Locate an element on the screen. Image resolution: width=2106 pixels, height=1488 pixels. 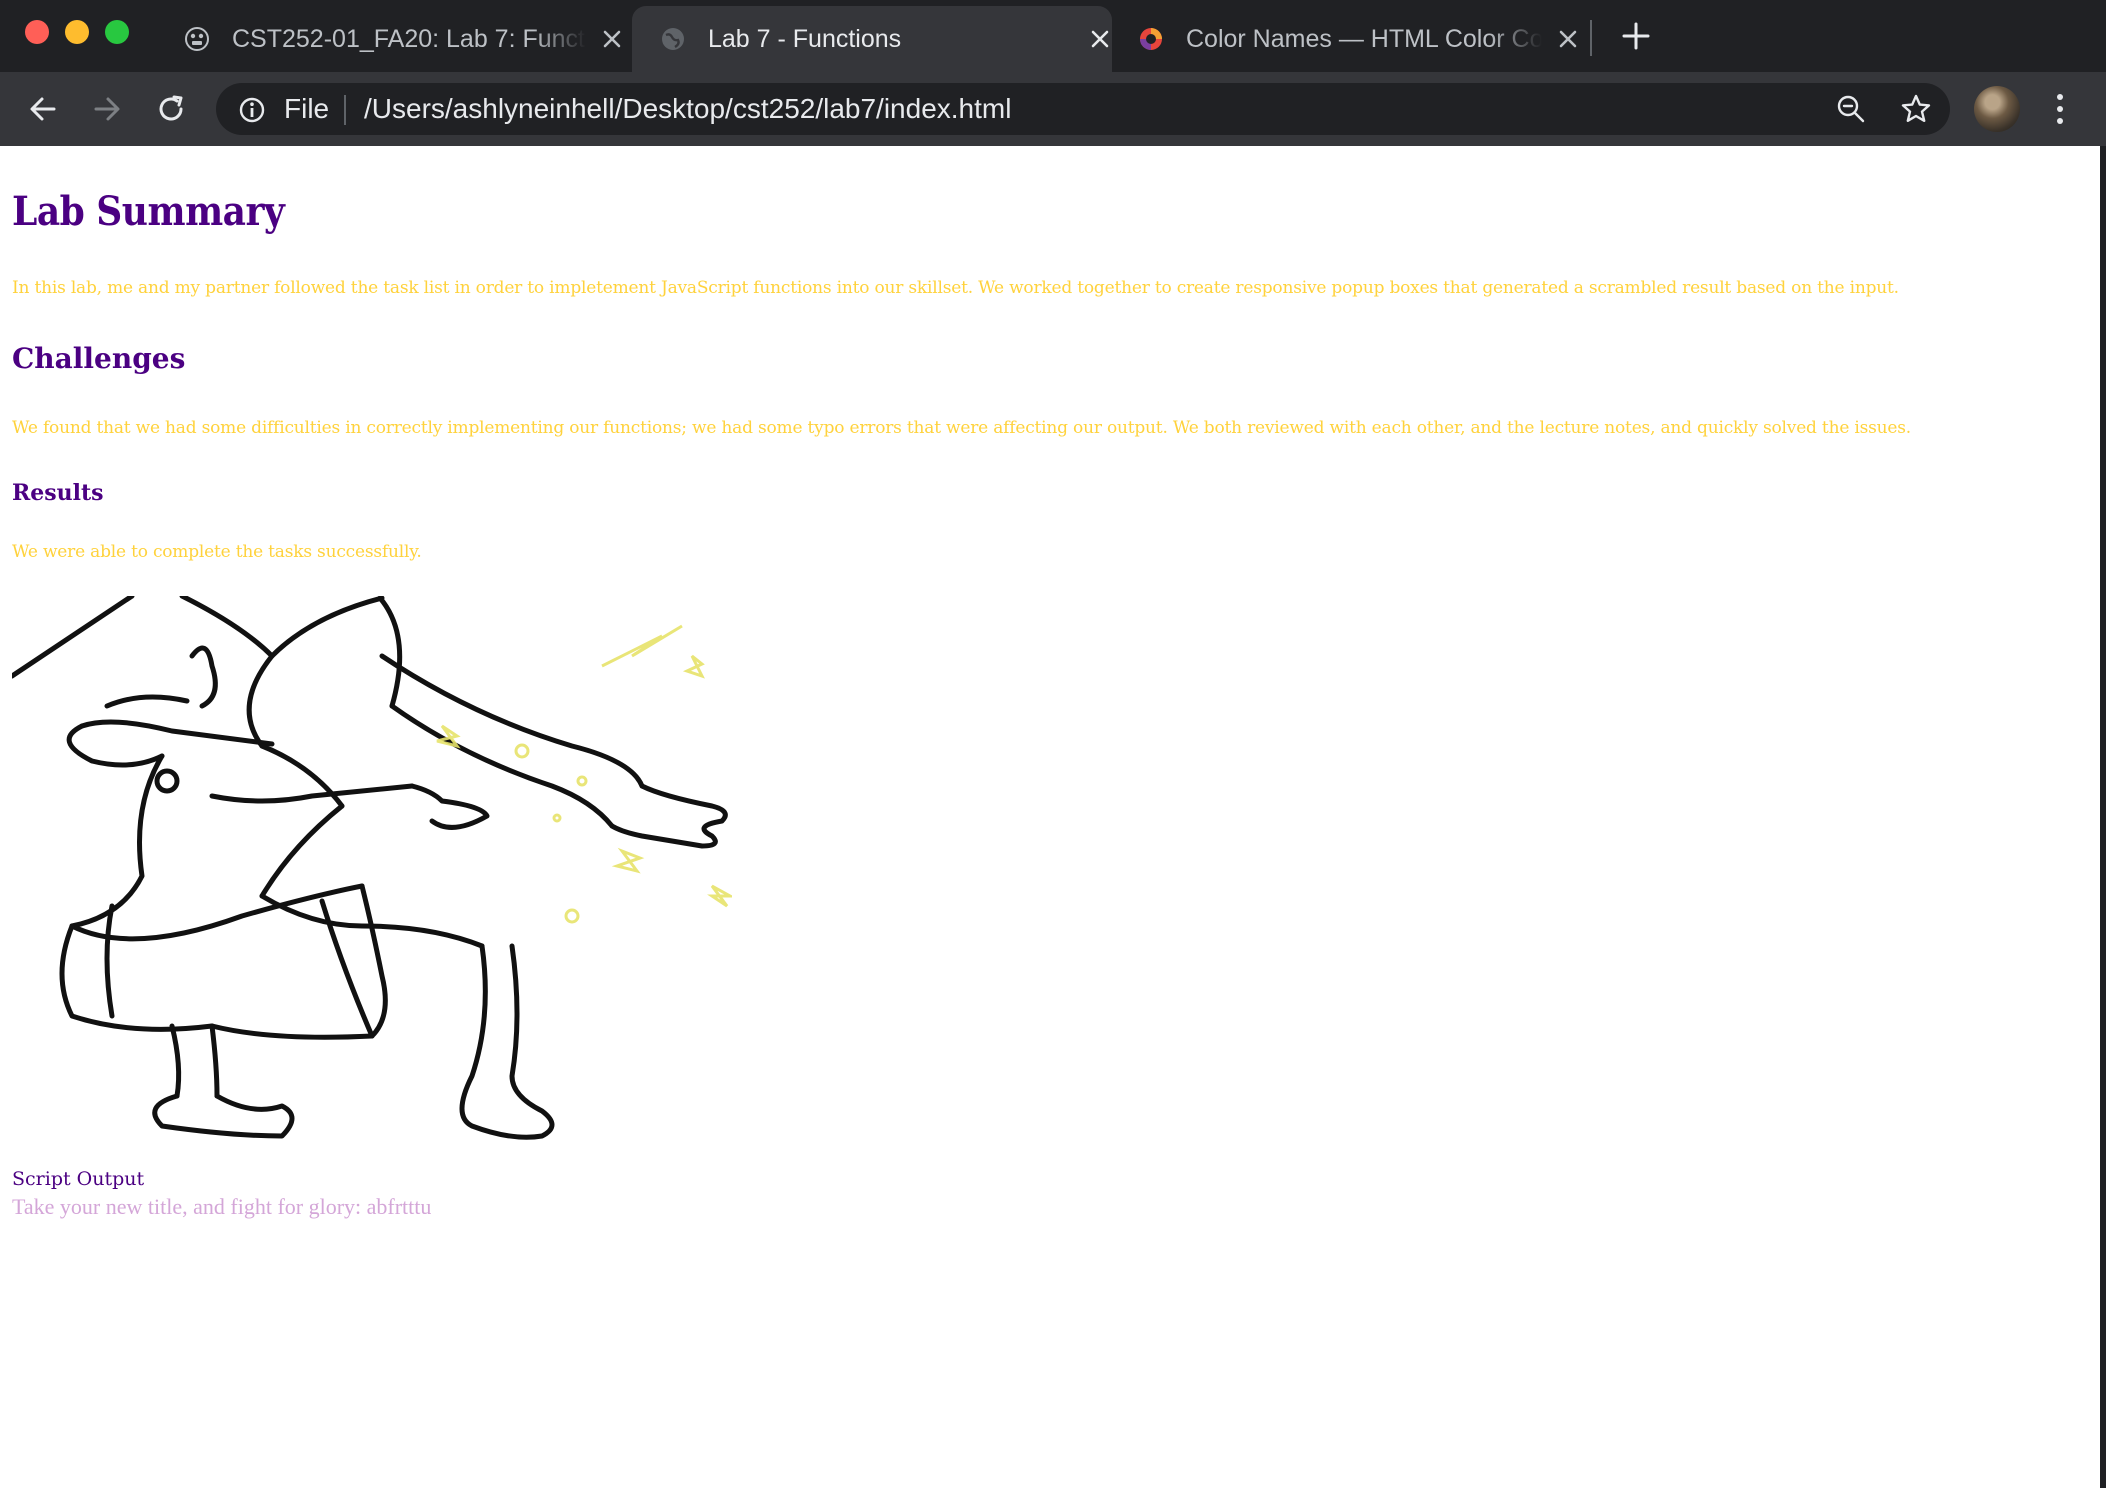
window-right-edge is located at coordinates (2103, 817).